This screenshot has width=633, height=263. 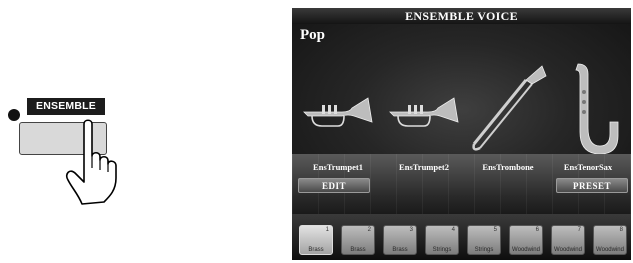 I want to click on instrument-slot-4: EnsTenorSax, so click(x=588, y=117).